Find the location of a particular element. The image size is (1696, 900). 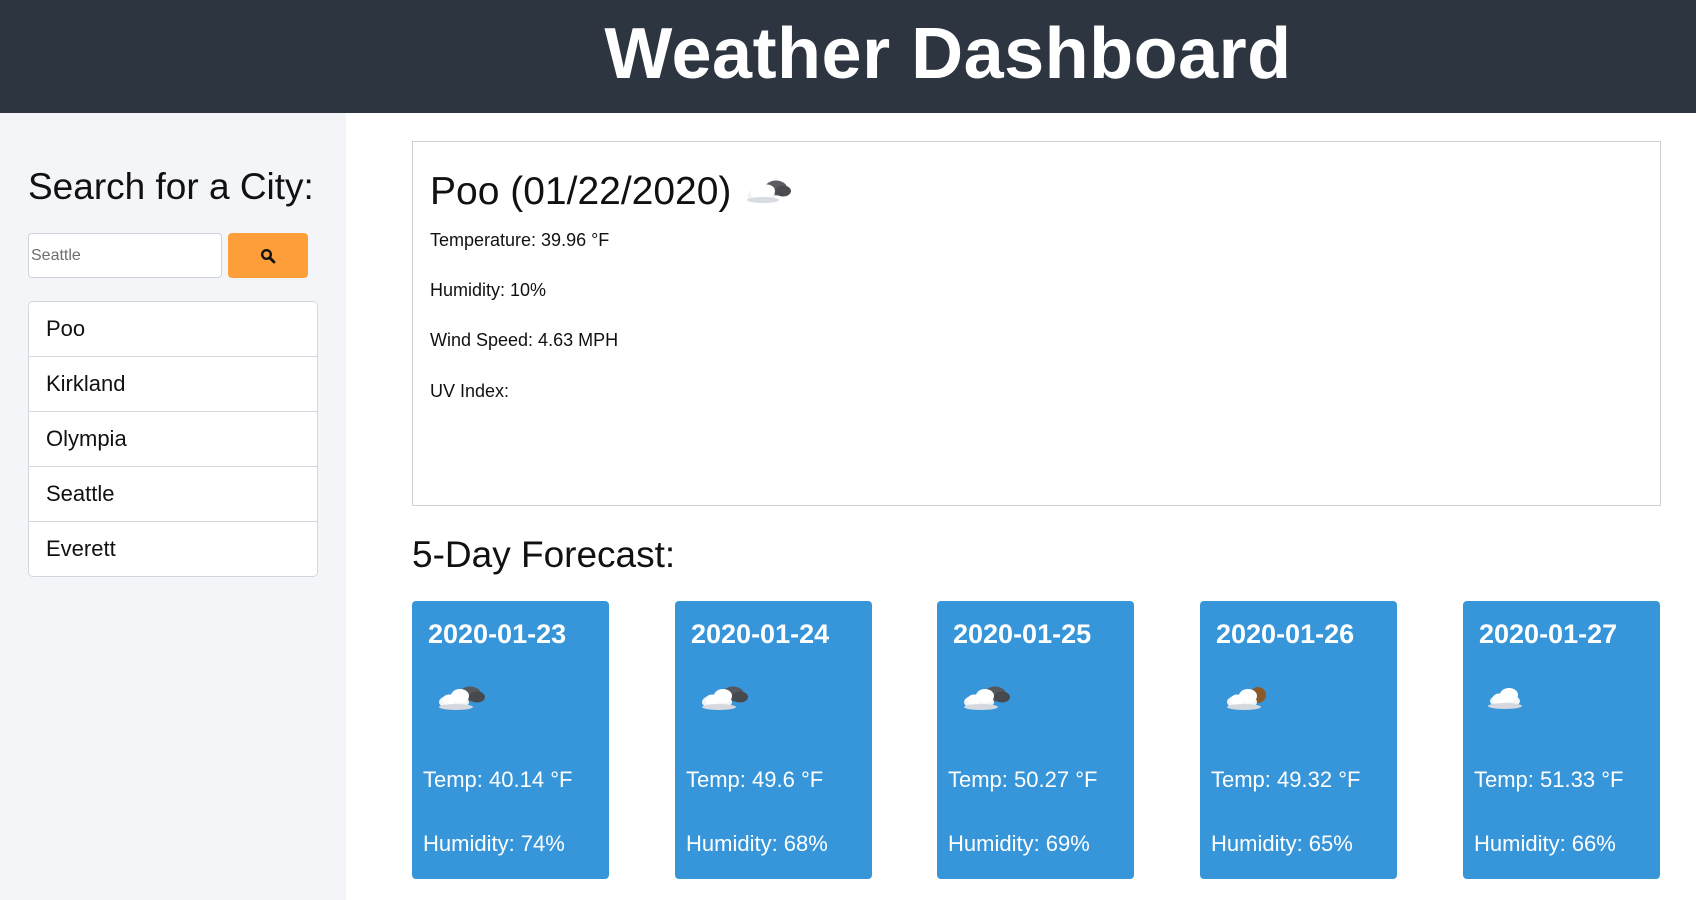

city-item-everett: Everett is located at coordinates (173, 549).